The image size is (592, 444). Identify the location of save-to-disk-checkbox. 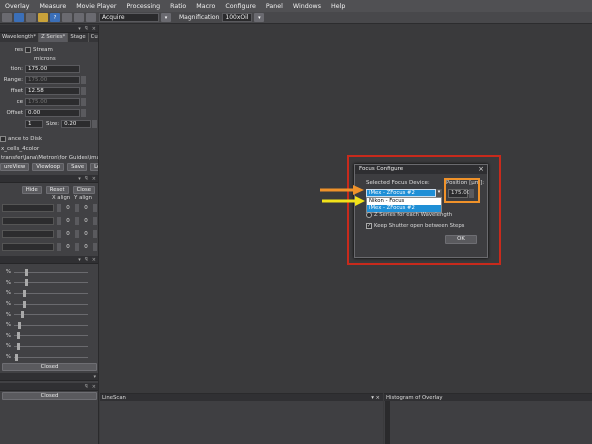
(3, 139).